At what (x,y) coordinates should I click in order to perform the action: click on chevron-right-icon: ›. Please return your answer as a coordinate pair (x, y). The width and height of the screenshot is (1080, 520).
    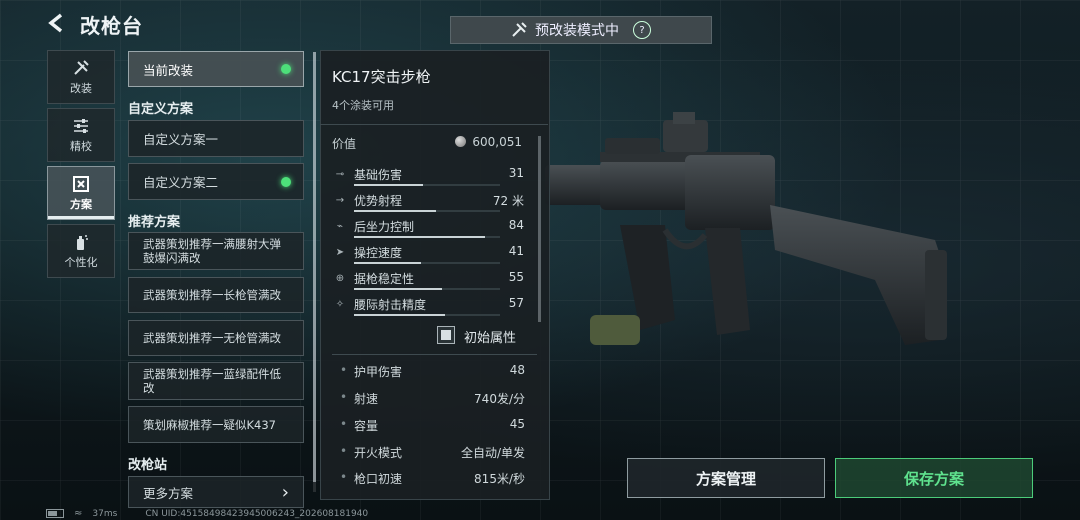
    Looking at the image, I should click on (285, 492).